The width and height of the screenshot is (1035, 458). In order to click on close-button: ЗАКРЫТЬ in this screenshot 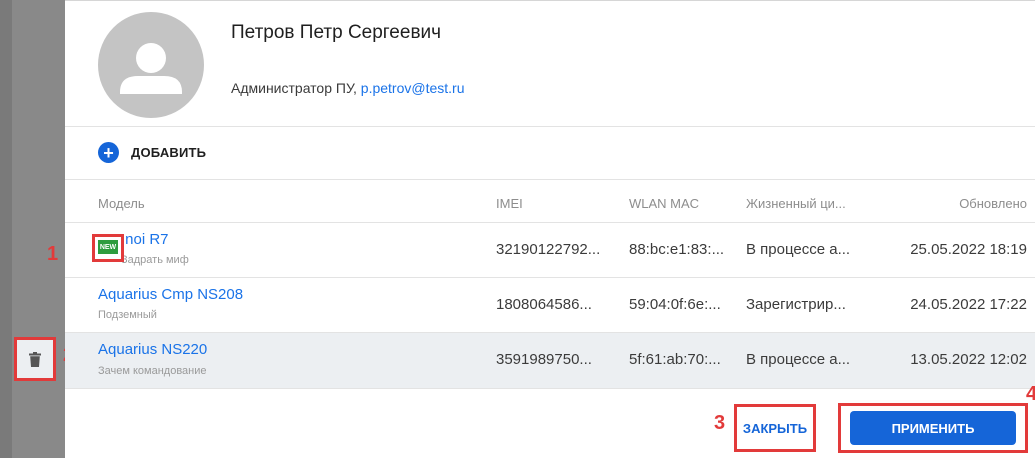, I will do `click(775, 428)`.